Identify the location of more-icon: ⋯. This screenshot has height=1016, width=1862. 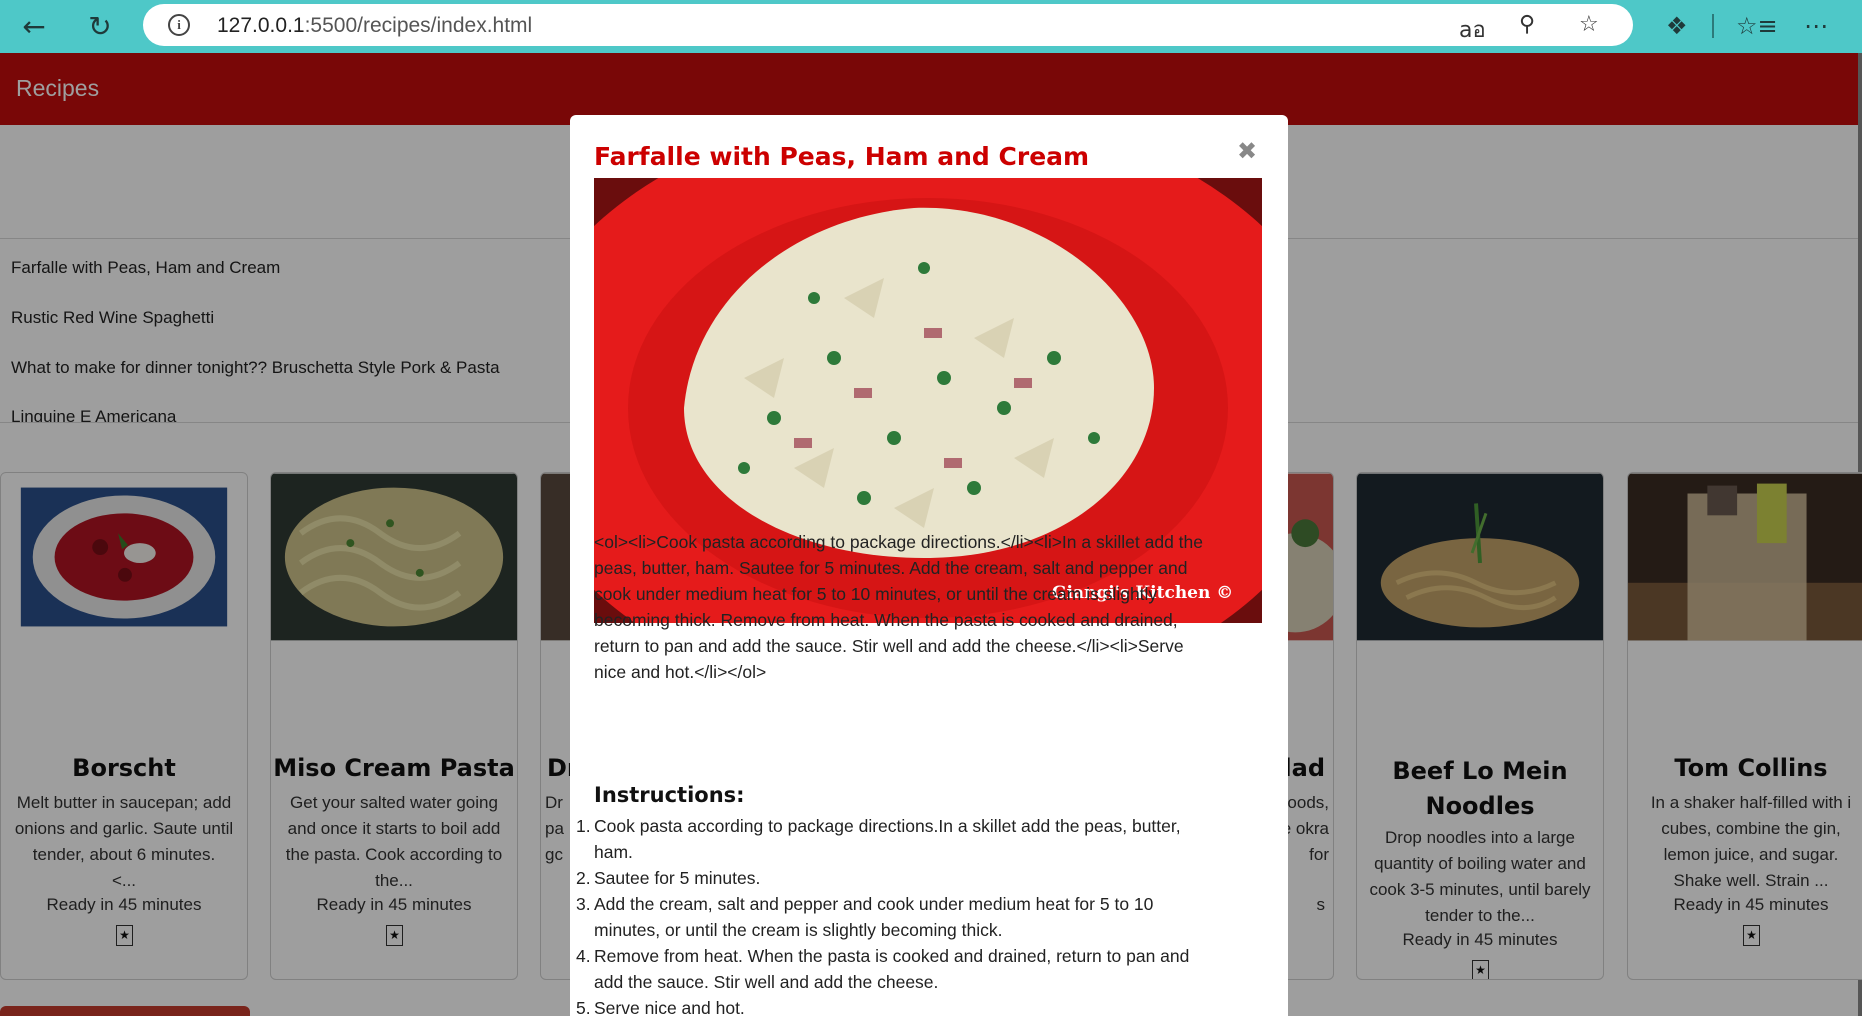
(1816, 26).